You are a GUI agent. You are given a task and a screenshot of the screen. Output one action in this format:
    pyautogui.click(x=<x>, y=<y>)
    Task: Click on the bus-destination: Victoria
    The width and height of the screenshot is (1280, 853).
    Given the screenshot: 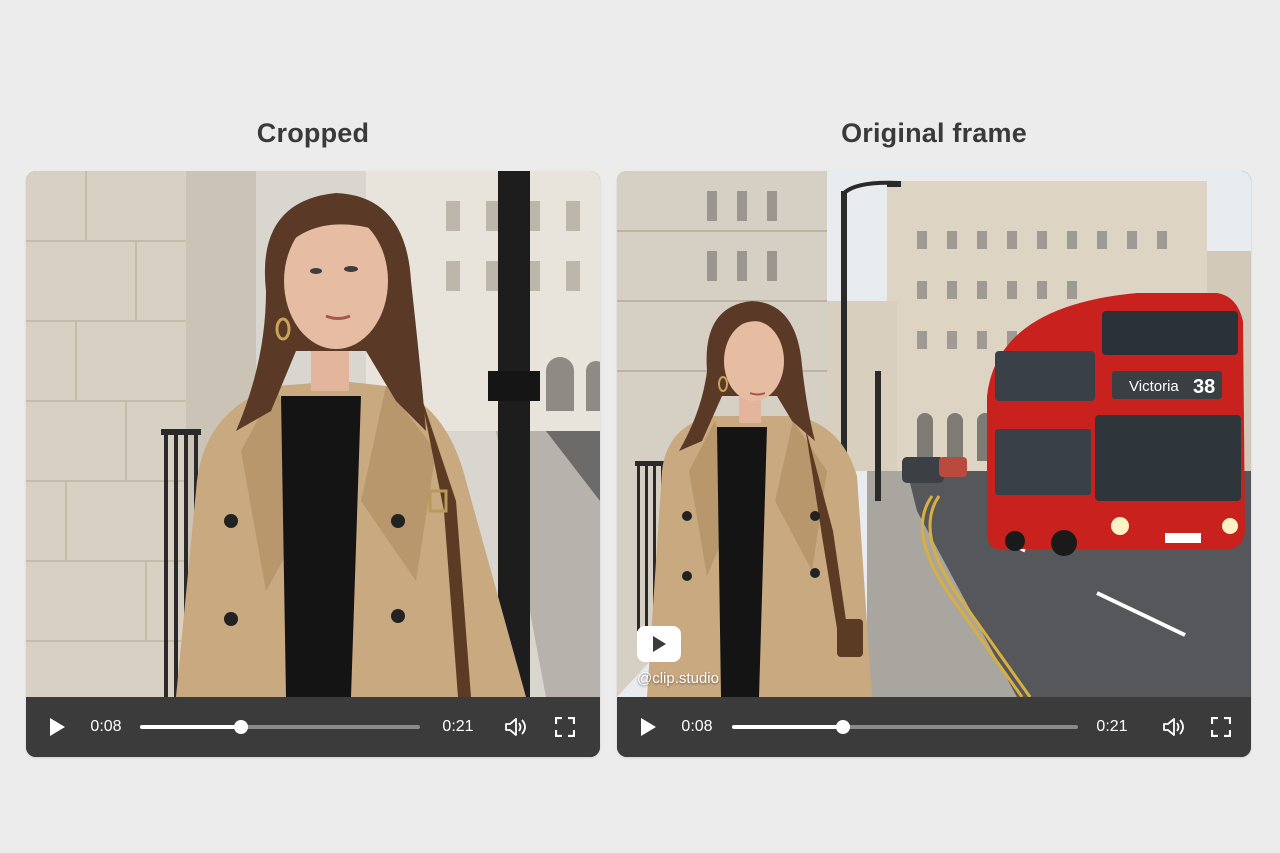 What is the action you would take?
    pyautogui.click(x=1154, y=386)
    